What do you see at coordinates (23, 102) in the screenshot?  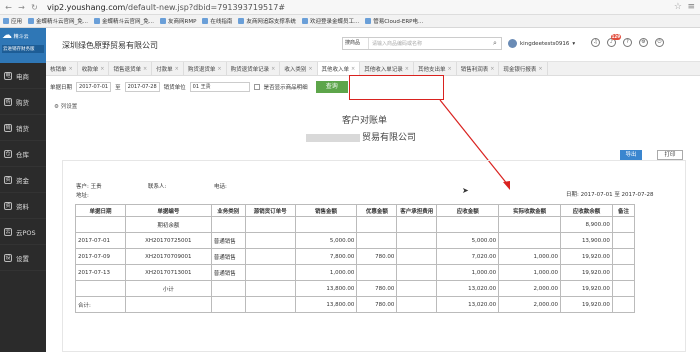 I see `sidebar-item-purchase: 购购货` at bounding box center [23, 102].